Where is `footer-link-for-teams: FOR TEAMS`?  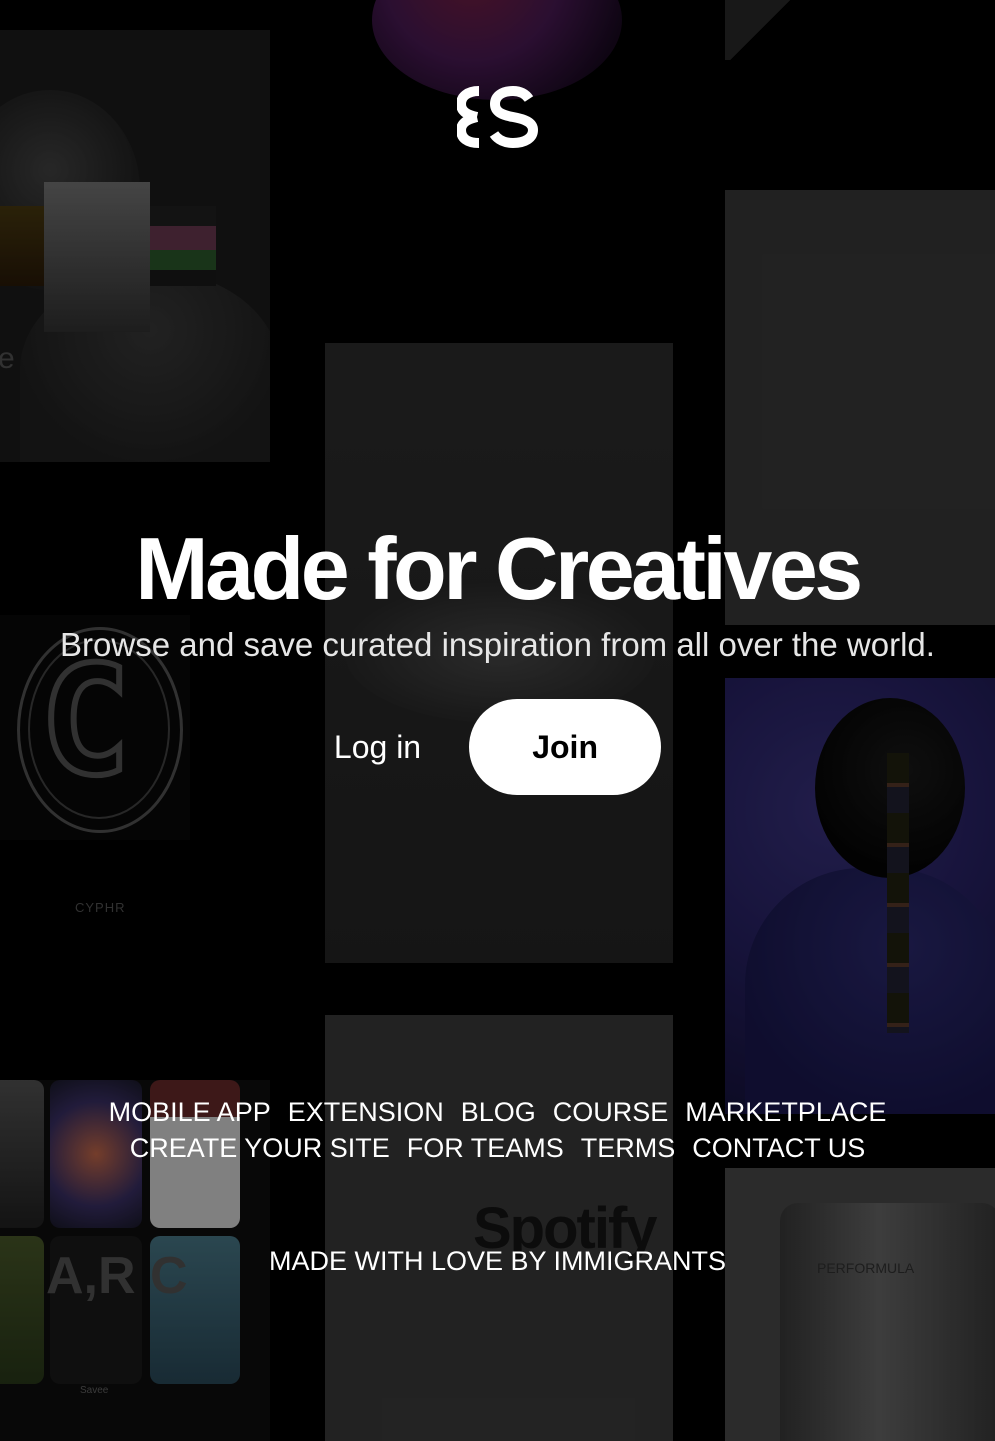 footer-link-for-teams: FOR TEAMS is located at coordinates (485, 1148).